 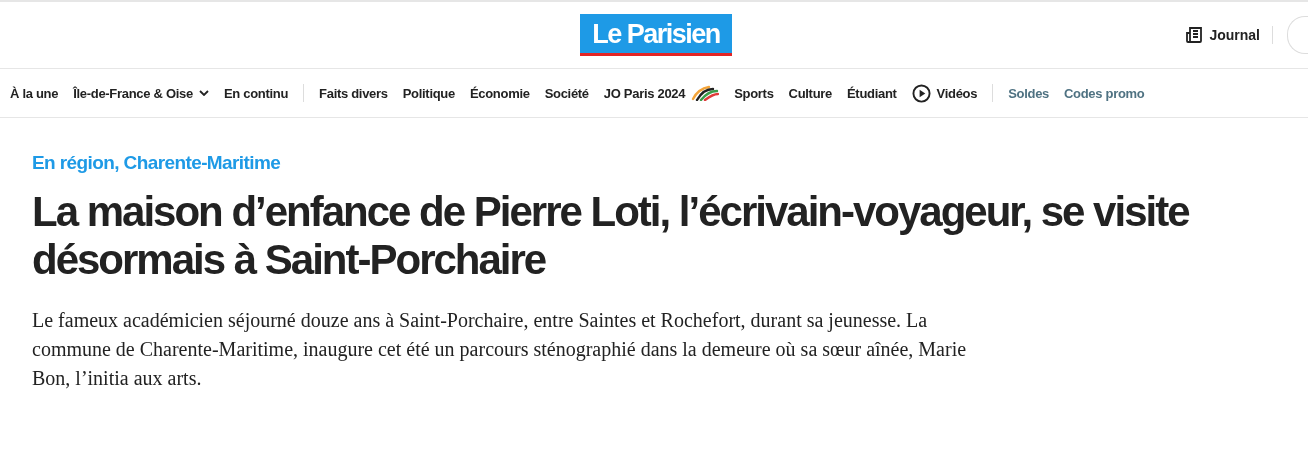 What do you see at coordinates (34, 93) in the screenshot?
I see `nav-link: À la une` at bounding box center [34, 93].